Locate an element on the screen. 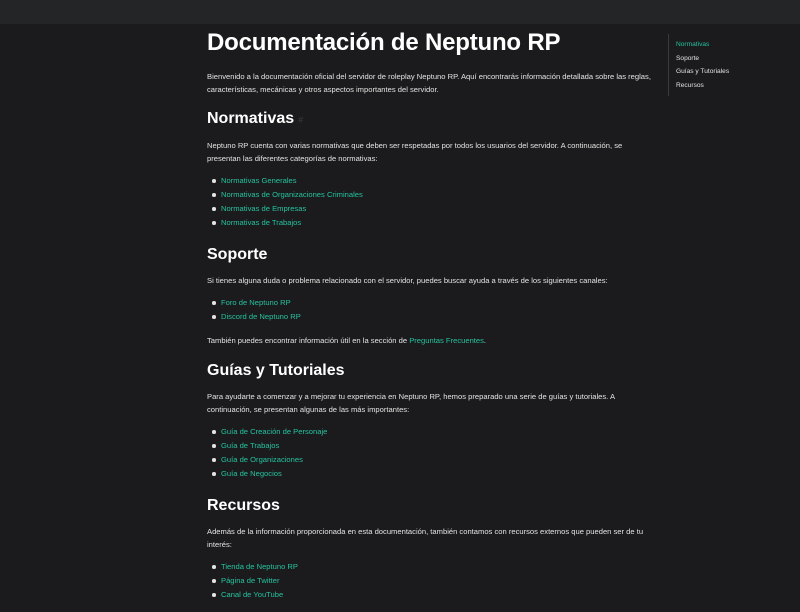 Image resolution: width=800 pixels, height=612 pixels. link-normativas-trabajos: Normativas de Trabajos is located at coordinates (261, 222).